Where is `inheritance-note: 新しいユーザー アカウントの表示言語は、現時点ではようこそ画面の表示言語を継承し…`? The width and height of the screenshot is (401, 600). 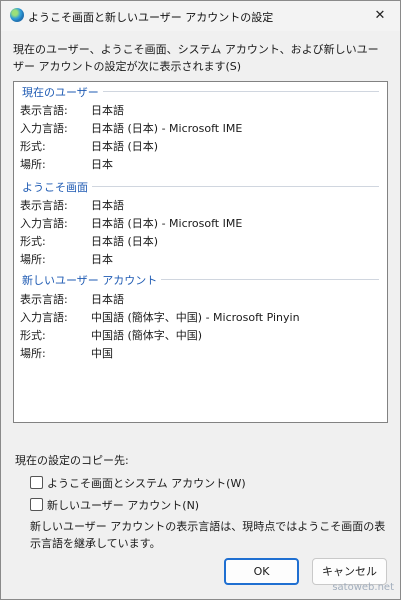
inheritance-note: 新しいユーザー アカウントの表示言語は、現時点ではようこそ画面の表示言語を継承し… is located at coordinates (208, 535).